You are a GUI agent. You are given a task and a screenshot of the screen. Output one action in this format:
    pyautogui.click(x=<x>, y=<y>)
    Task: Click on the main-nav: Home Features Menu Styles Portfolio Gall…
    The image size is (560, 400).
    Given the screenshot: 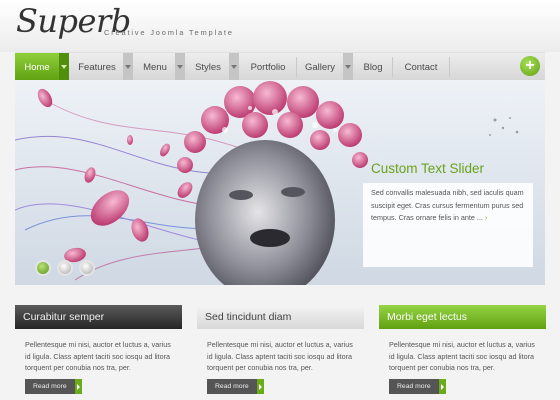 What is the action you would take?
    pyautogui.click(x=280, y=66)
    